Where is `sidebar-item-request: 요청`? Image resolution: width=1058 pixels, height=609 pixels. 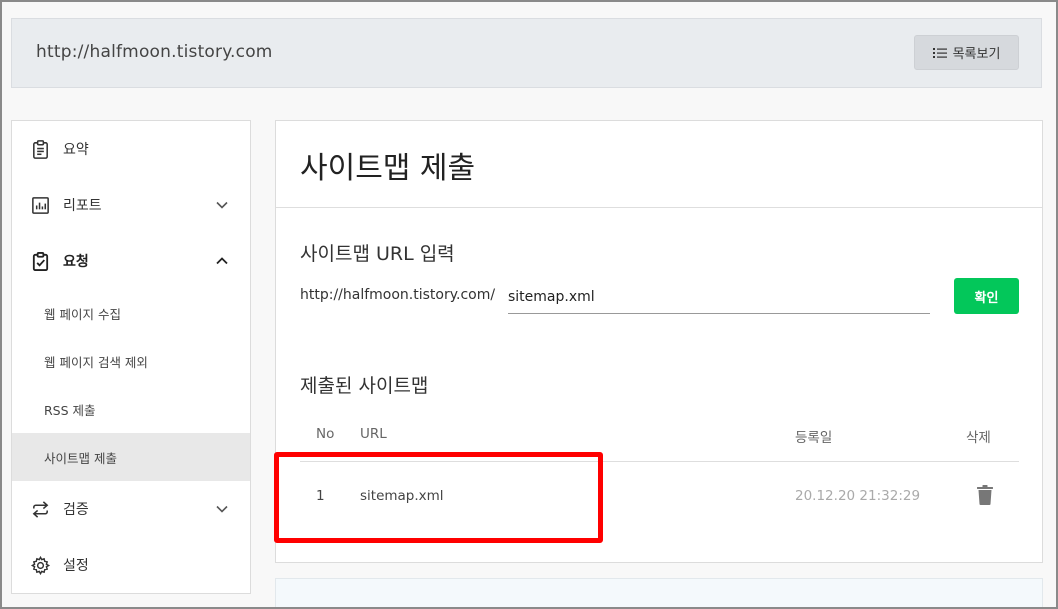 sidebar-item-request: 요청 is located at coordinates (131, 261).